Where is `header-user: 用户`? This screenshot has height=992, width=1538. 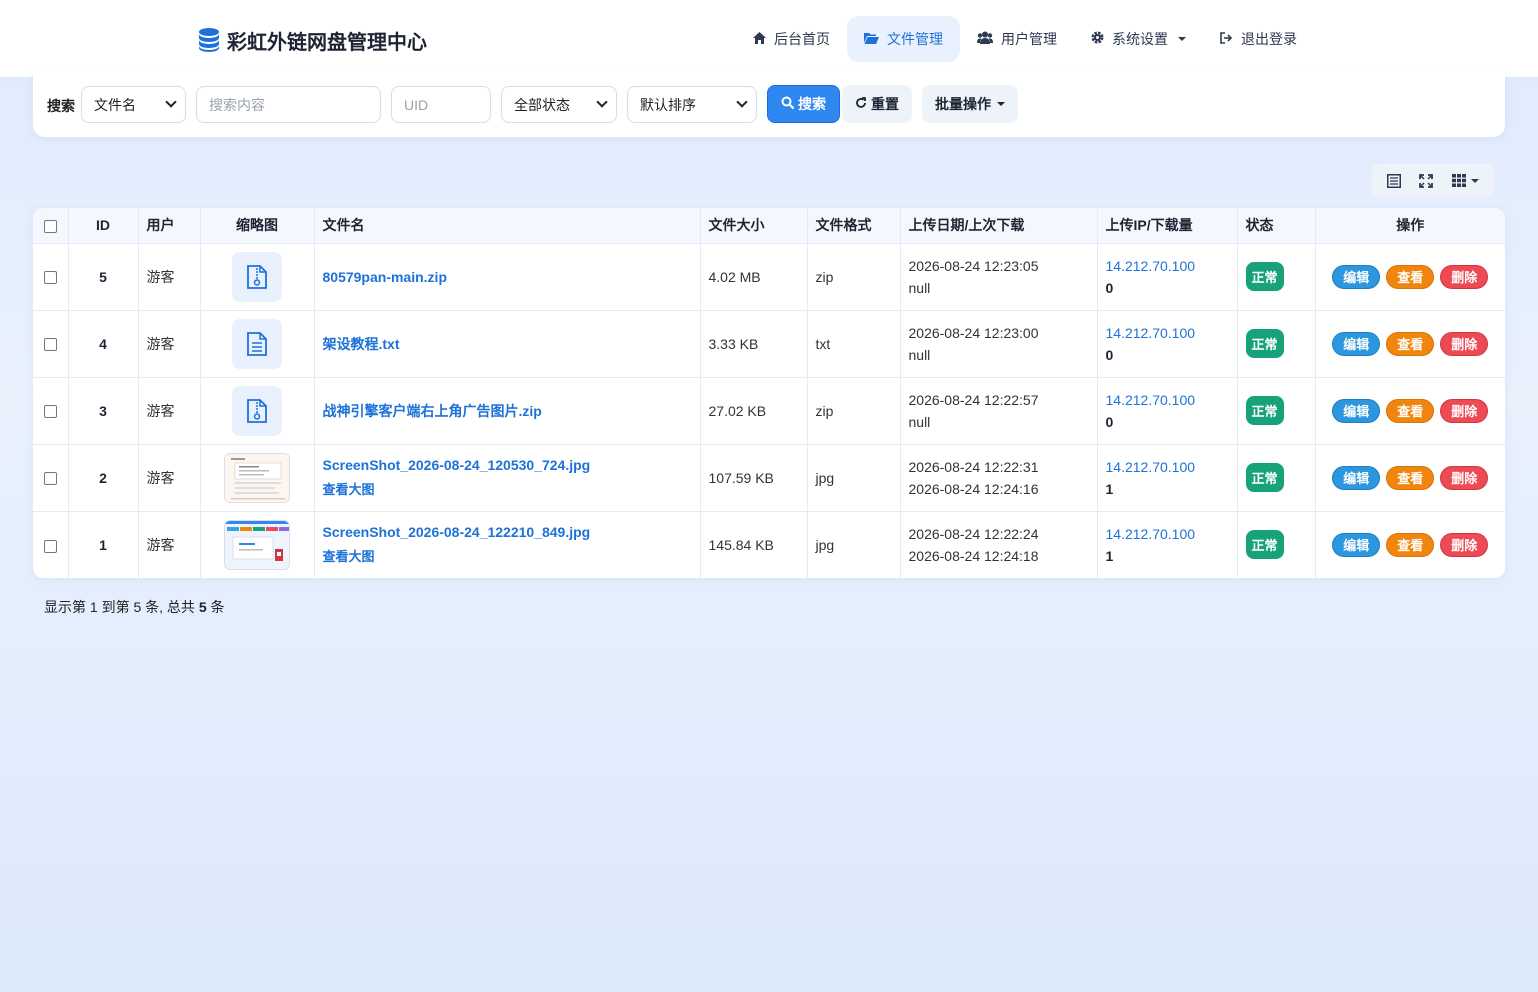
header-user: 用户 is located at coordinates (169, 225).